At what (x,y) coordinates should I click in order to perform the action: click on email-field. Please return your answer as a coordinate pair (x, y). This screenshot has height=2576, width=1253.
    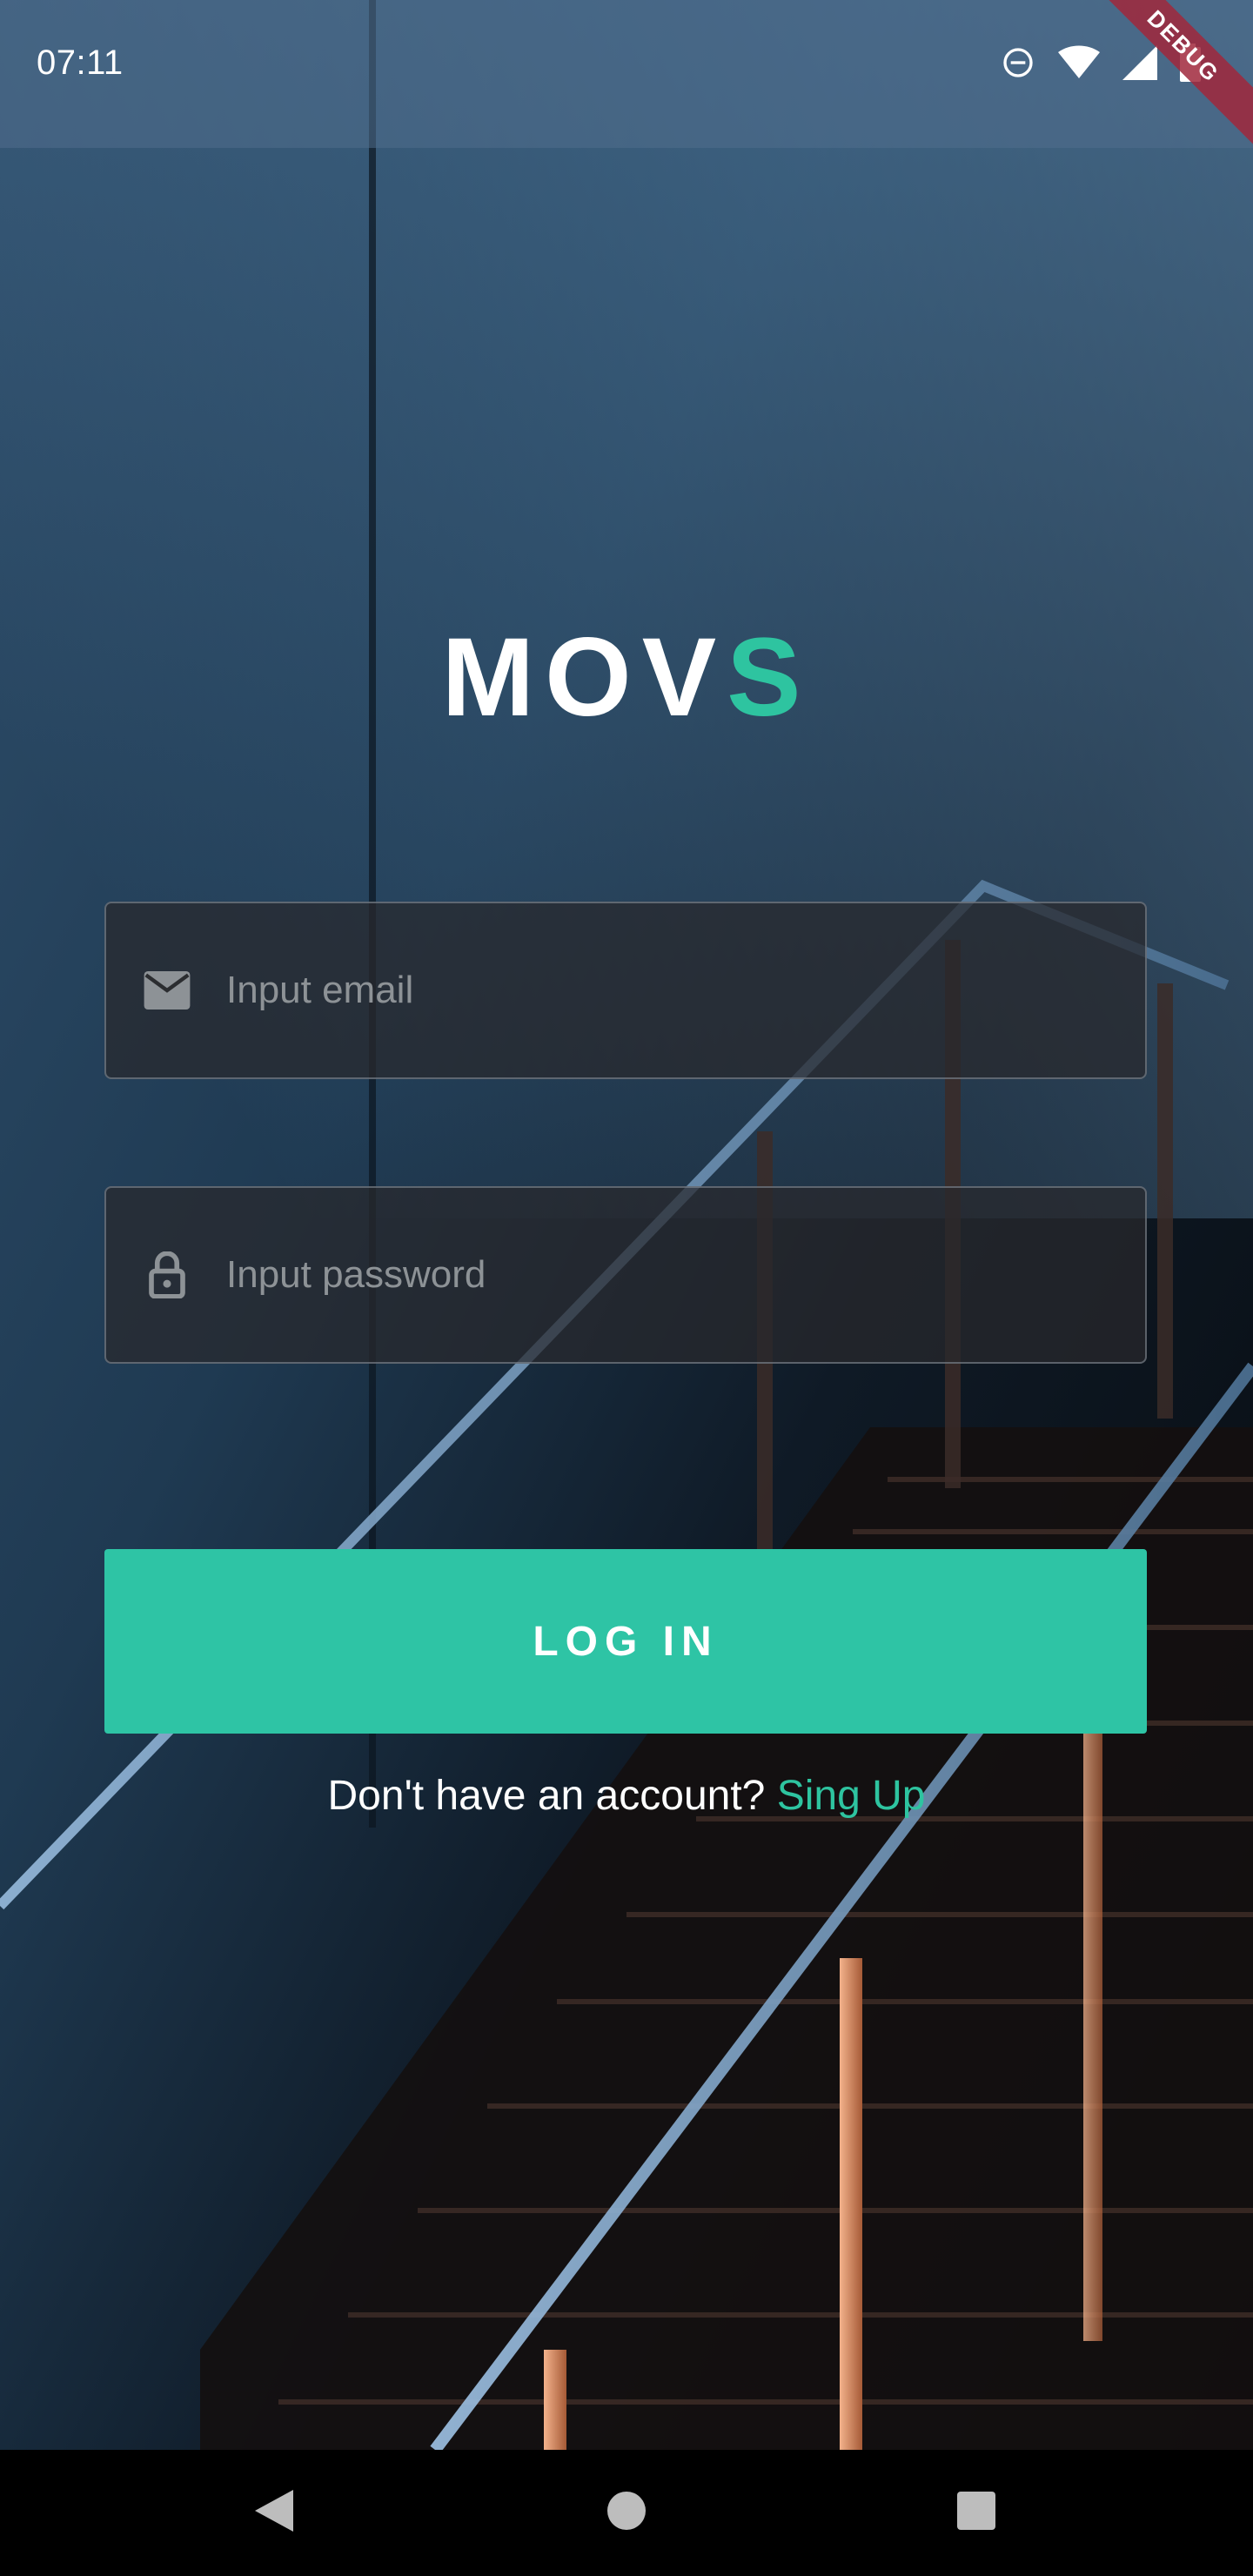
    Looking at the image, I should click on (625, 990).